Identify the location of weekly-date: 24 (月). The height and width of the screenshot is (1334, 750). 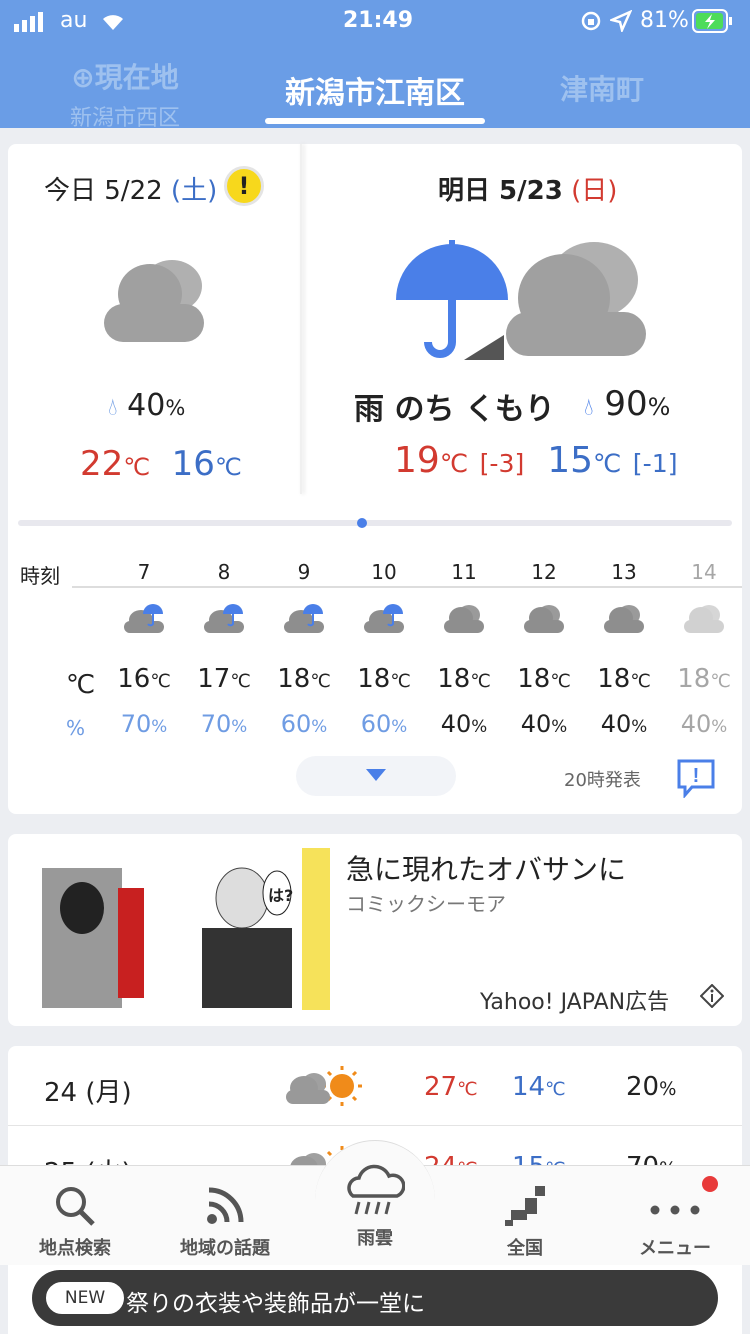
(88, 1093).